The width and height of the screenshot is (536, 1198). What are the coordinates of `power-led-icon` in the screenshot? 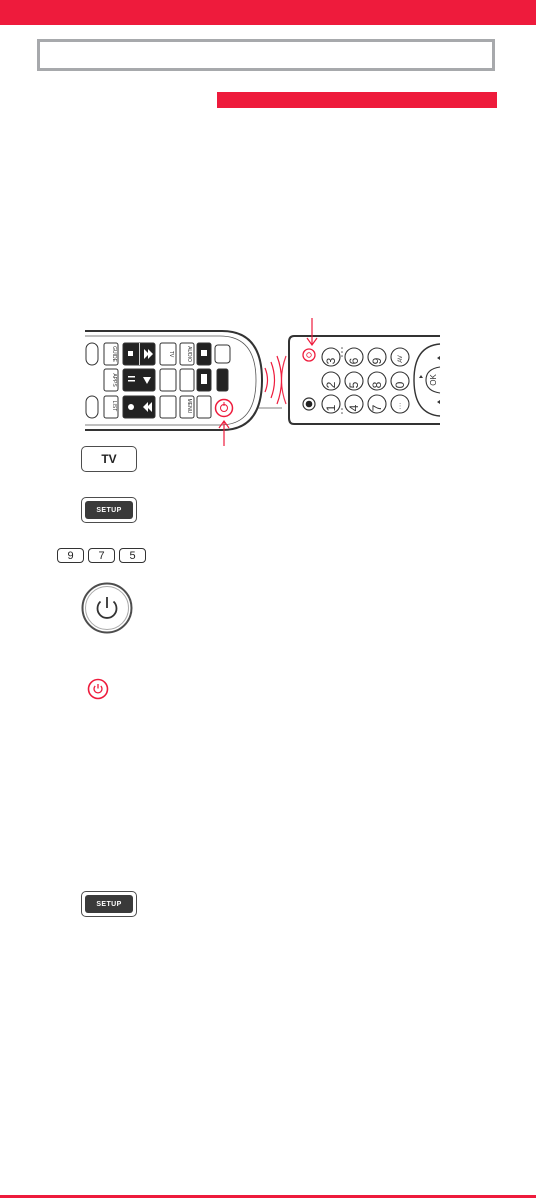 It's located at (98, 689).